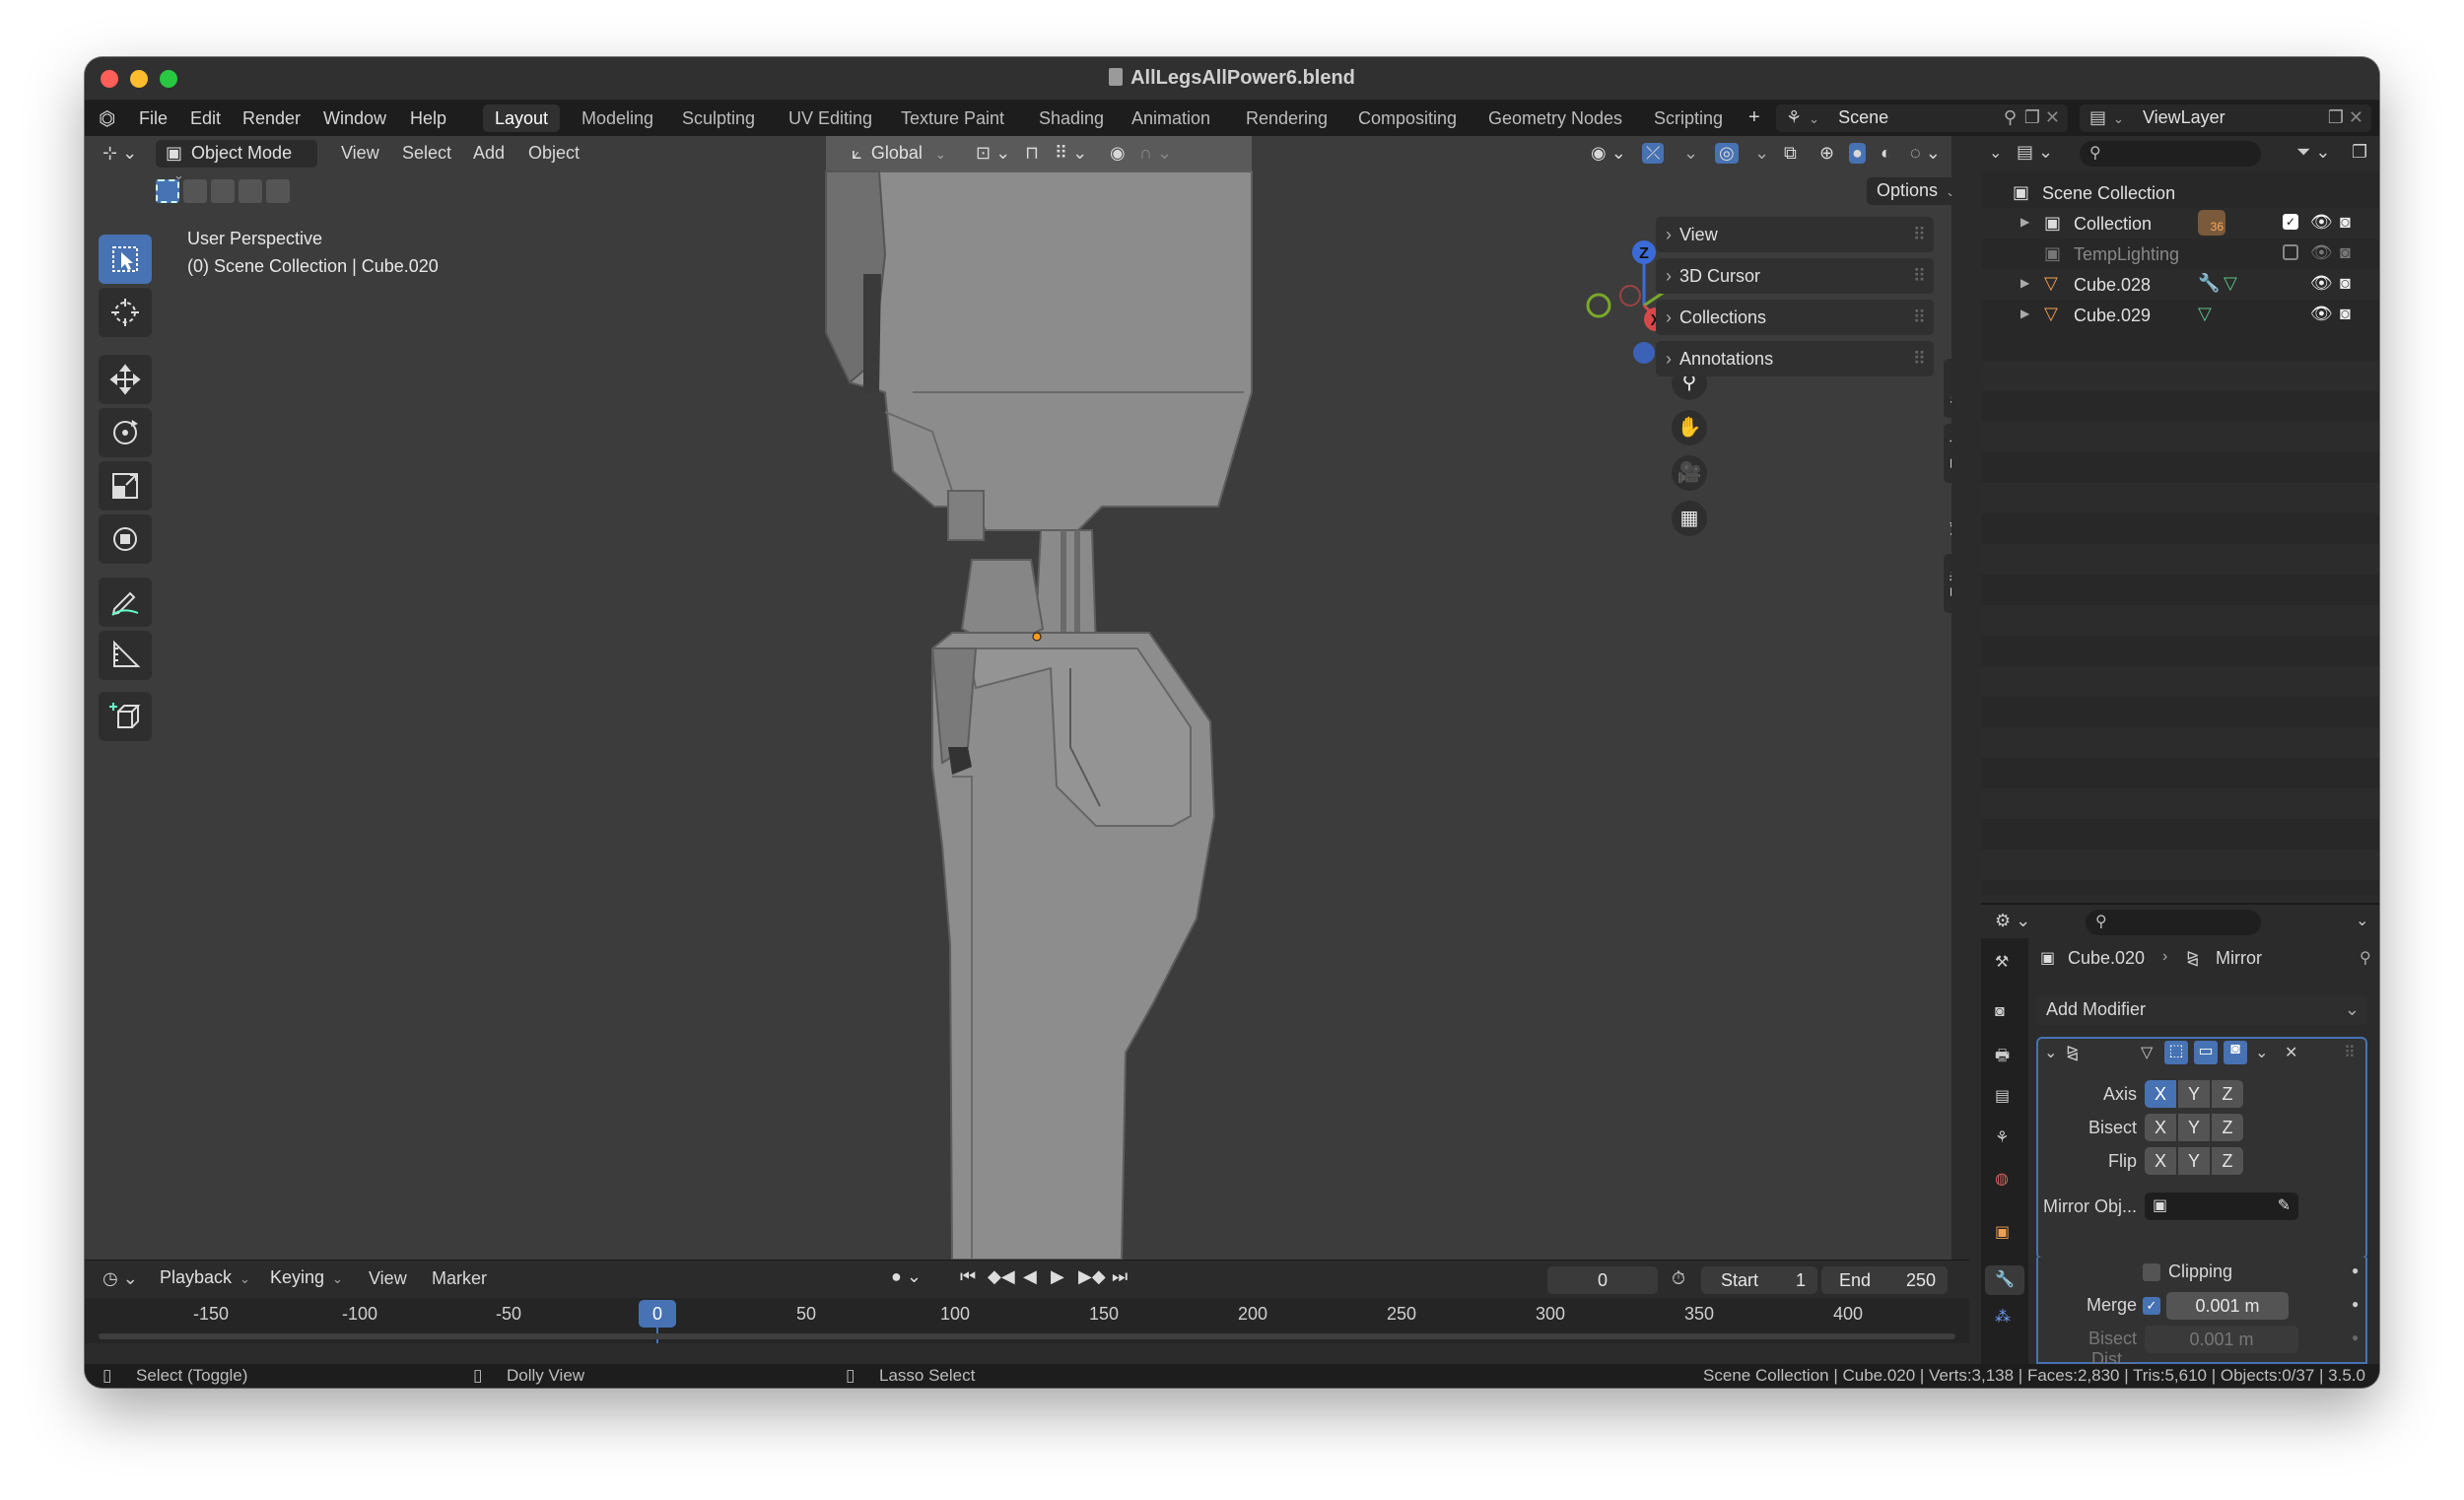 The image size is (2464, 1500). Describe the element at coordinates (120, 153) in the screenshot. I see `editor-type-icon: ⊹ ⌄` at that location.